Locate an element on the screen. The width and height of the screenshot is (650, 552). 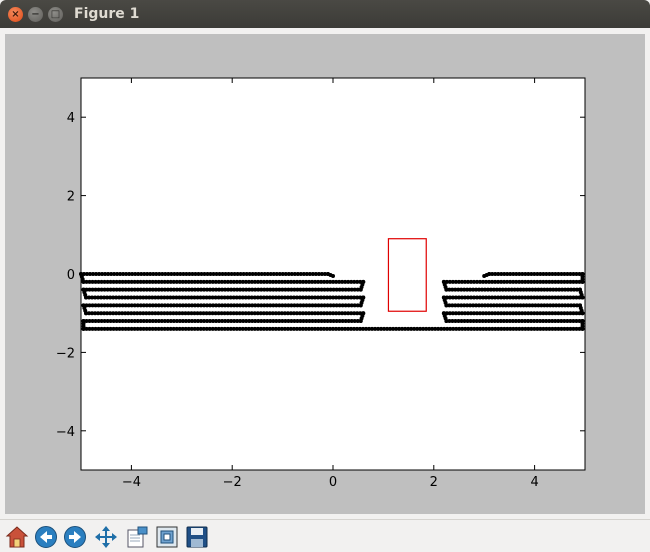
home-icon is located at coordinates (17, 537).